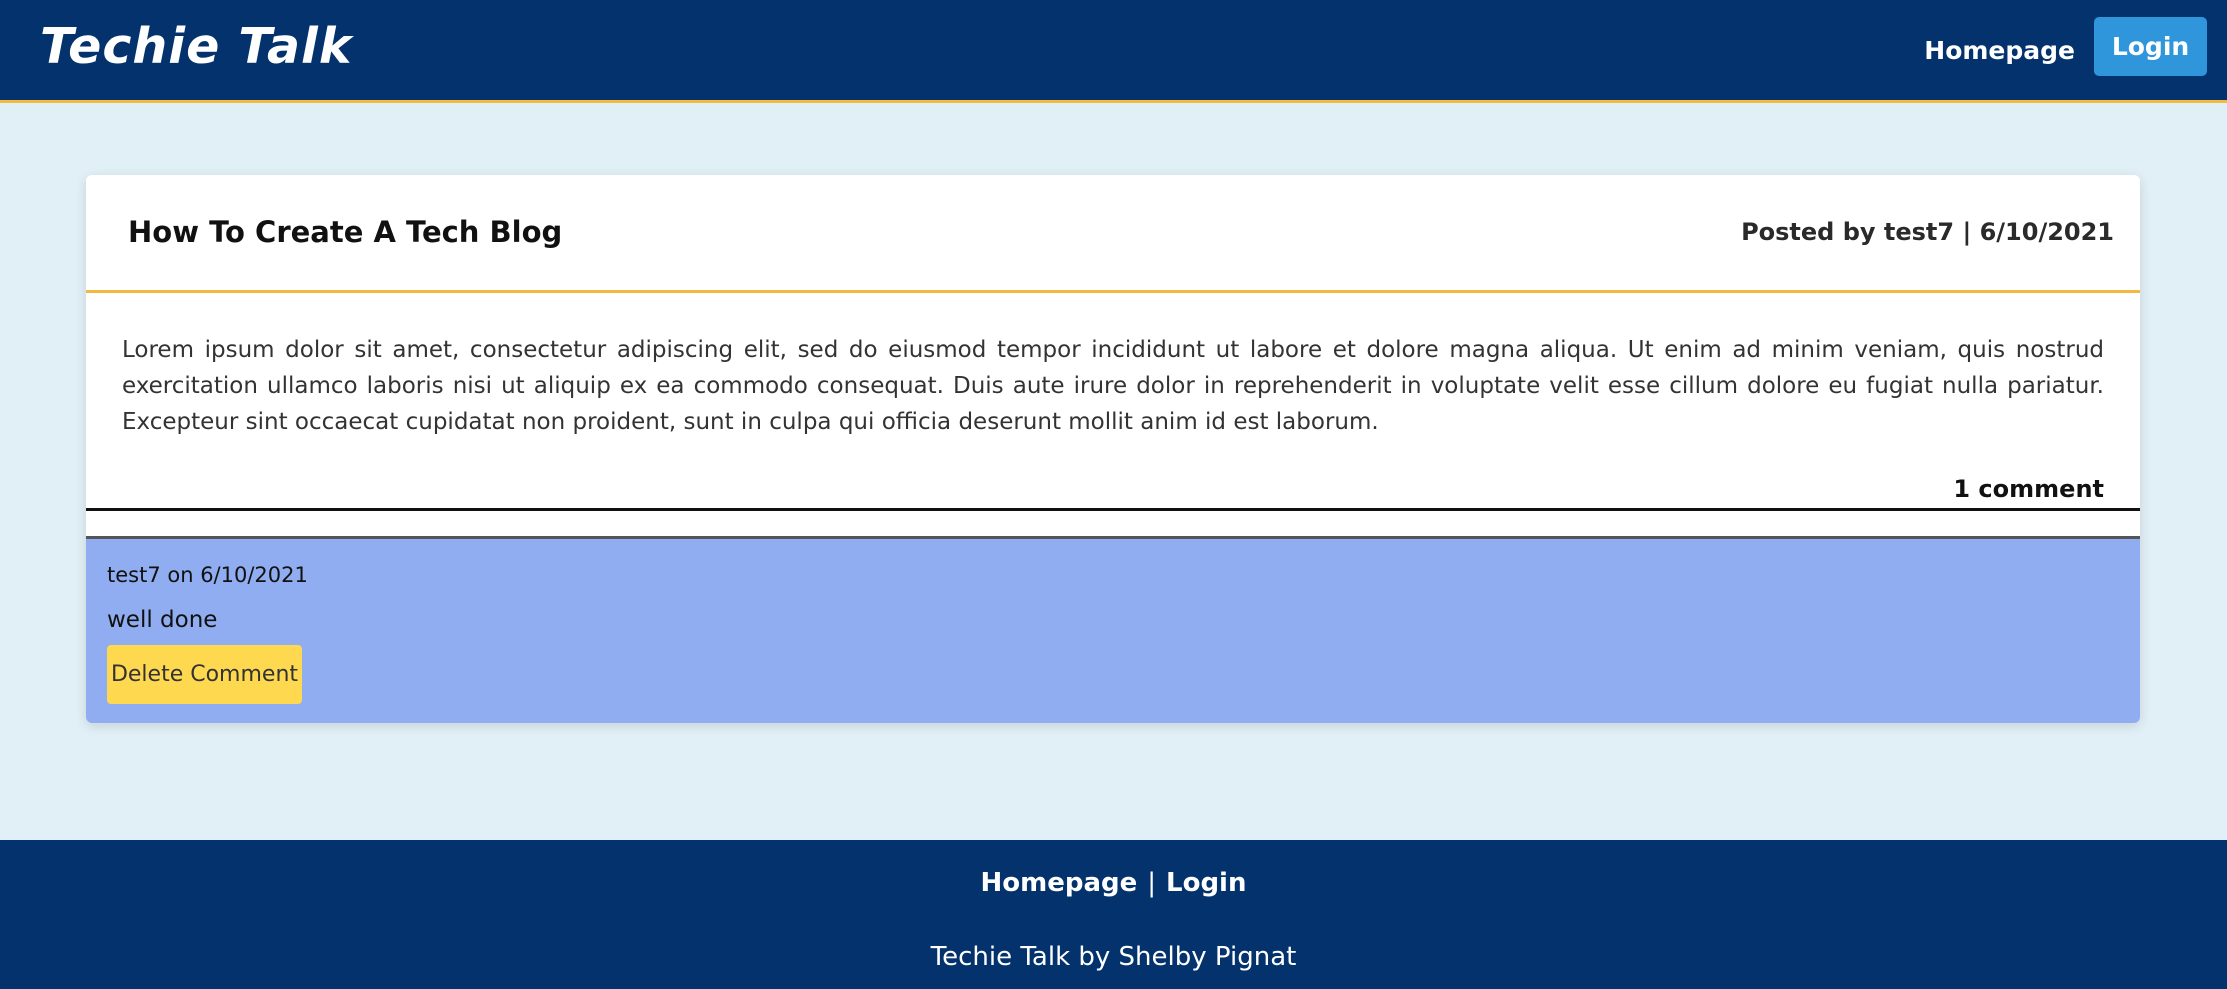 The image size is (2227, 989). I want to click on delete-comment-button: Delete Comment, so click(204, 674).